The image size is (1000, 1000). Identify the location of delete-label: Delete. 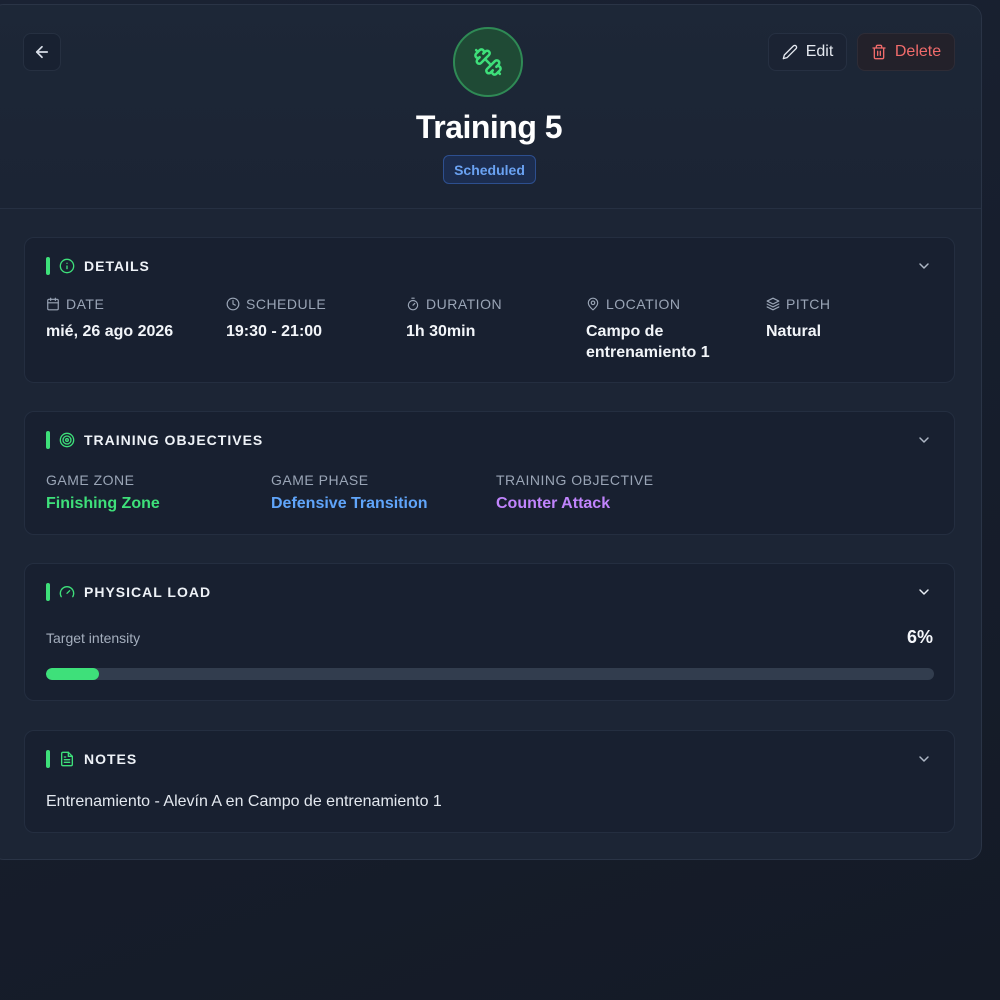
(918, 51).